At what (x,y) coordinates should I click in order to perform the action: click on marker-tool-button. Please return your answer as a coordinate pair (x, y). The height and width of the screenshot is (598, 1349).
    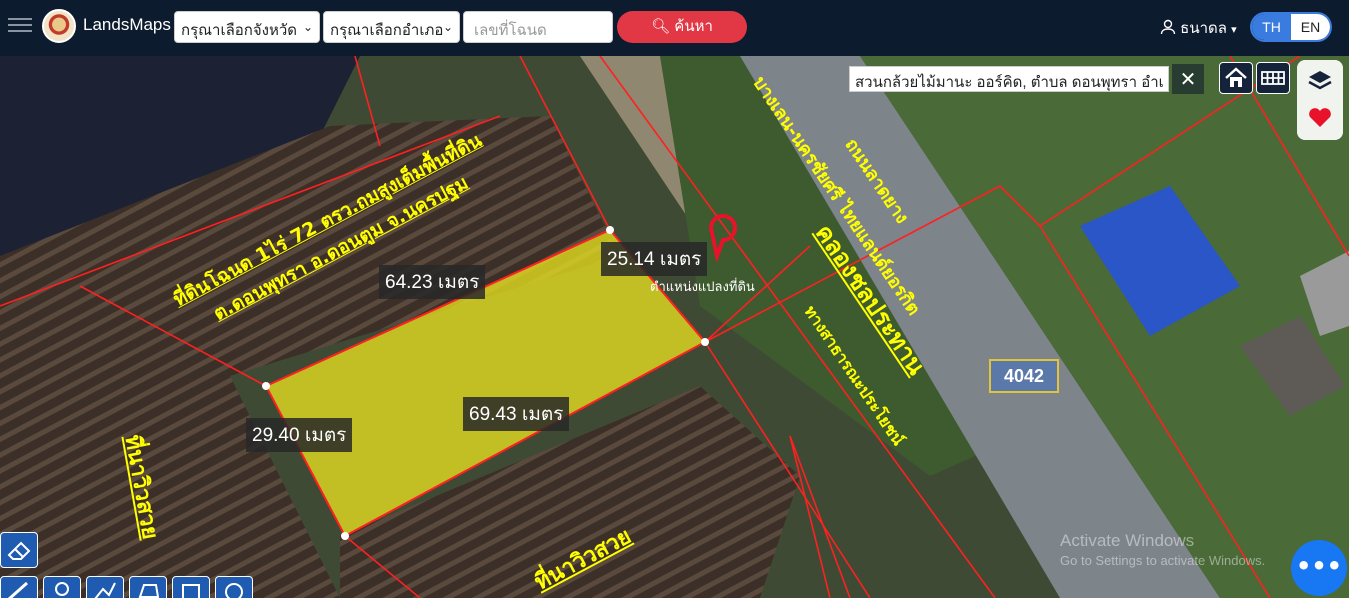
    Looking at the image, I should click on (62, 587).